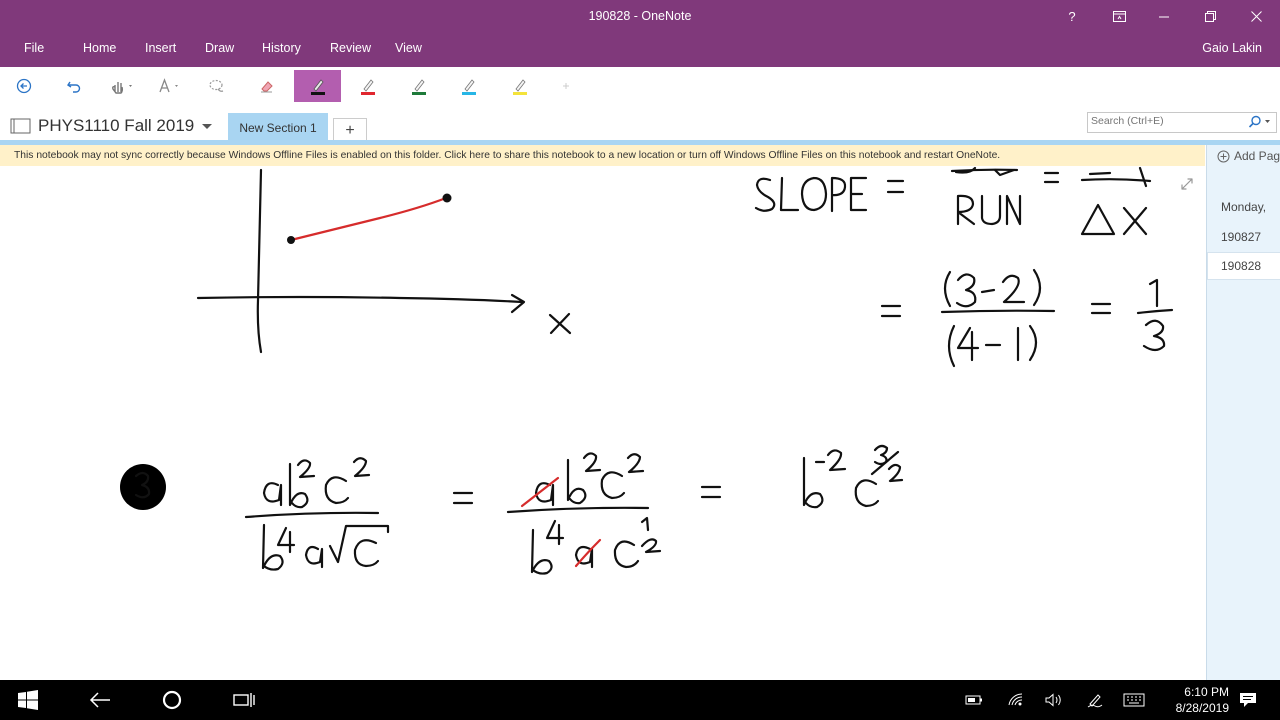 The image size is (1280, 720). I want to click on page-item-190827: 190827, so click(1241, 237).